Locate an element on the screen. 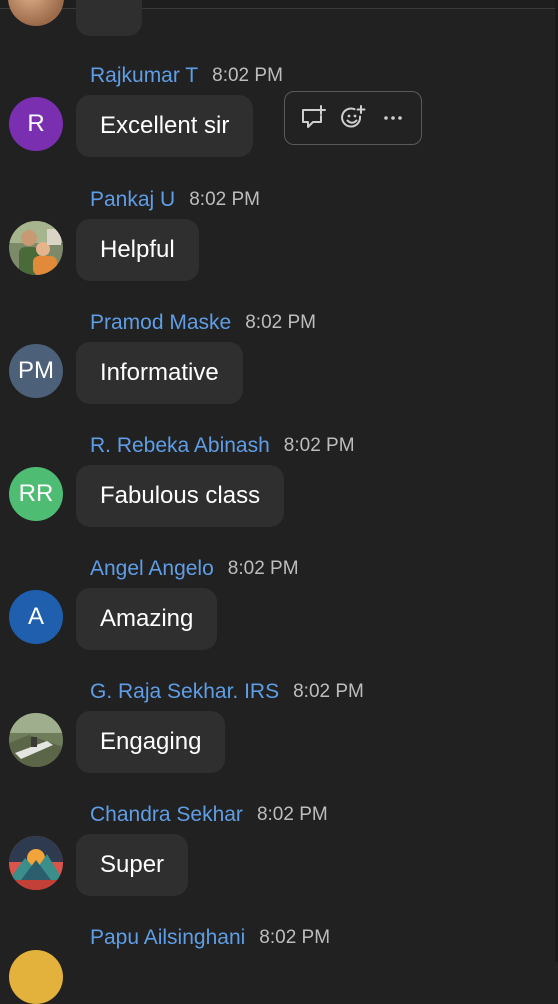  message-bubble: Helpful is located at coordinates (137, 250).